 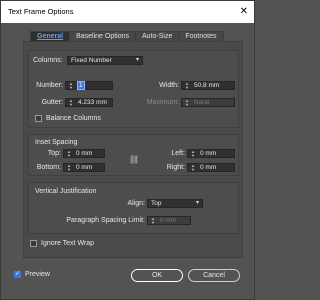 What do you see at coordinates (81, 85) in the screenshot?
I see `number-value: 1` at bounding box center [81, 85].